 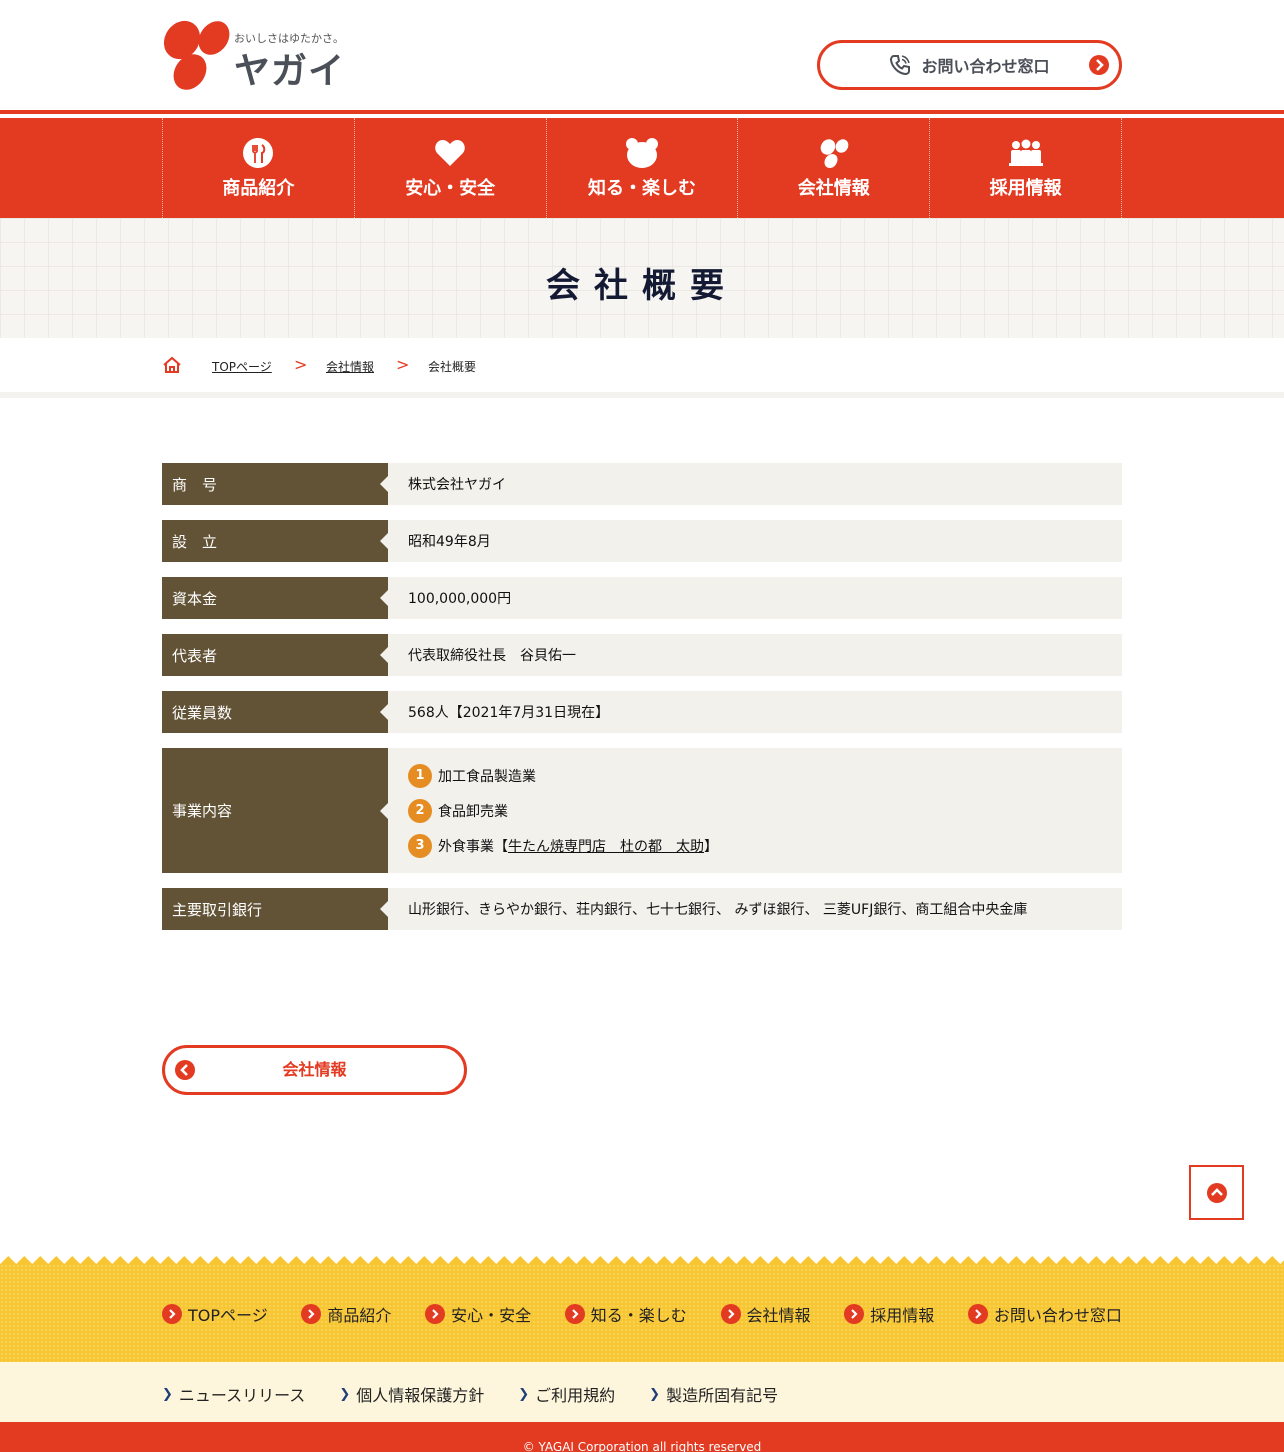 What do you see at coordinates (1025, 188) in the screenshot?
I see `nav-item-label: 採用情報` at bounding box center [1025, 188].